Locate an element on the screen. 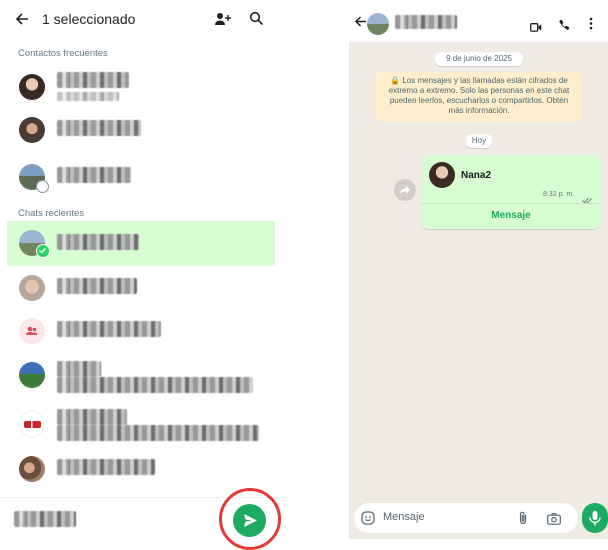 The height and width of the screenshot is (550, 608). today-pill: Hoy is located at coordinates (479, 141).